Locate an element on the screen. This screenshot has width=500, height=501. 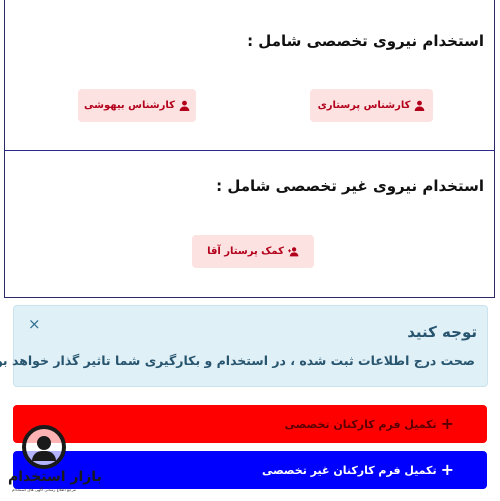
specialist-heading: استخدام نیروی تخصصی شامل : is located at coordinates (365, 41).